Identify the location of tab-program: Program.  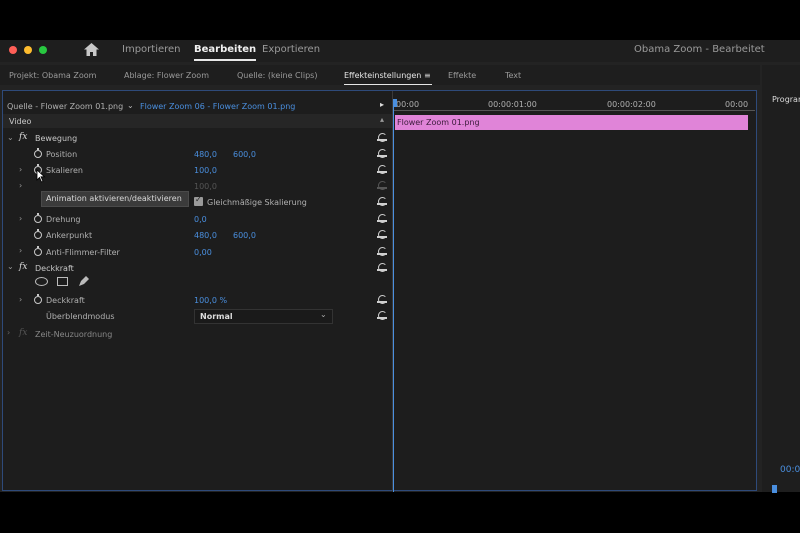
(786, 99).